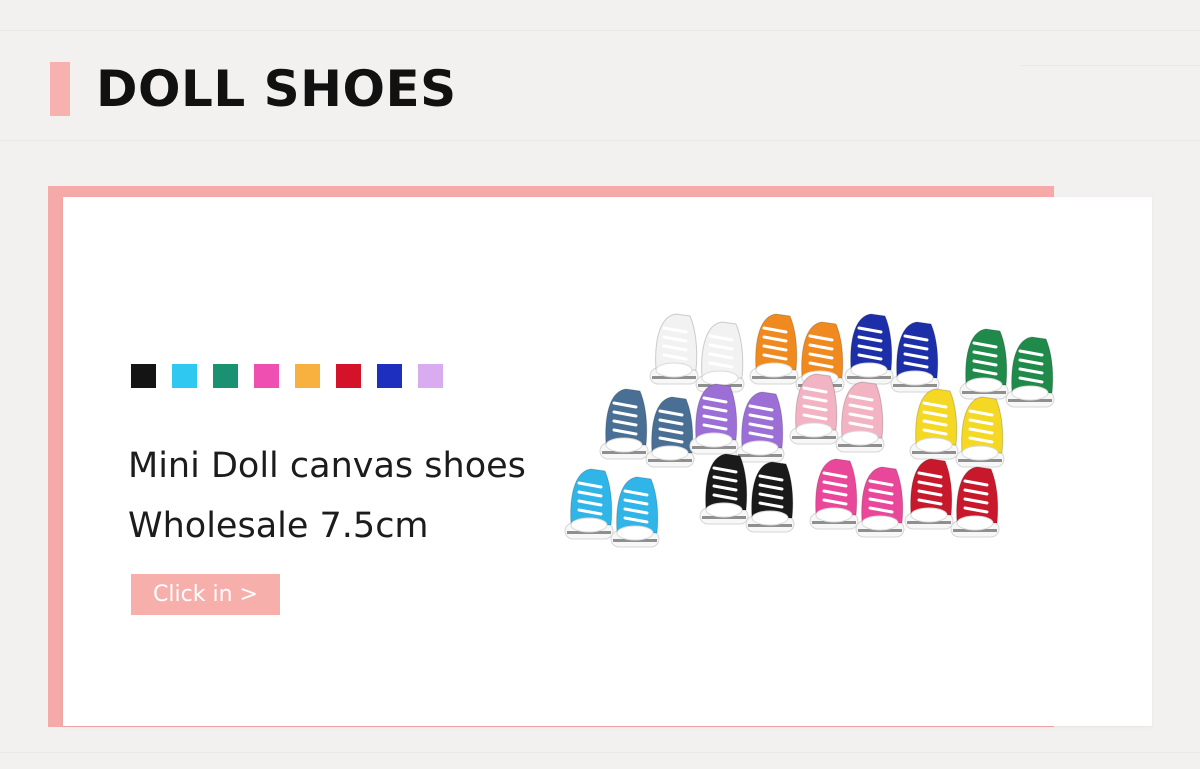 The image size is (1200, 769). What do you see at coordinates (205, 594) in the screenshot?
I see `click-in-button: Click in >` at bounding box center [205, 594].